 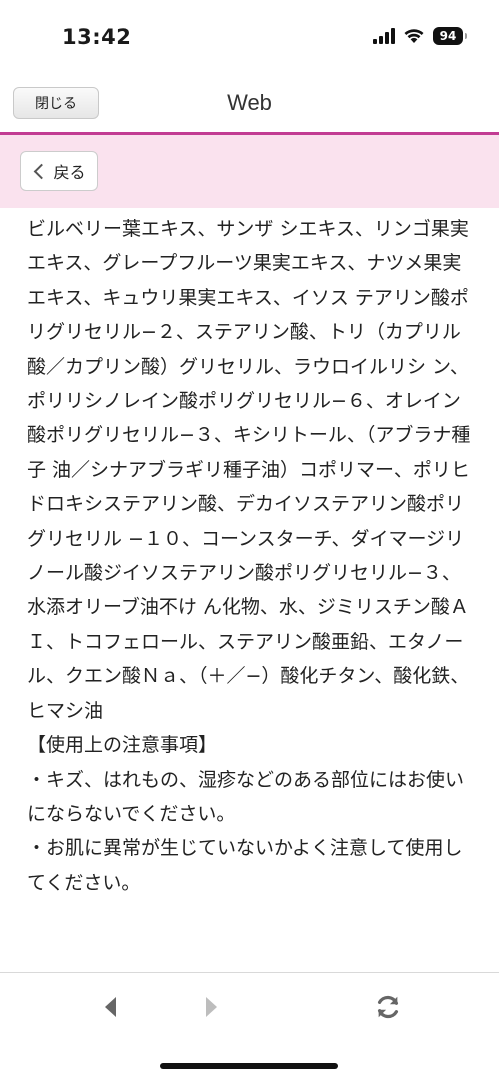 What do you see at coordinates (384, 36) in the screenshot?
I see `signal-icon` at bounding box center [384, 36].